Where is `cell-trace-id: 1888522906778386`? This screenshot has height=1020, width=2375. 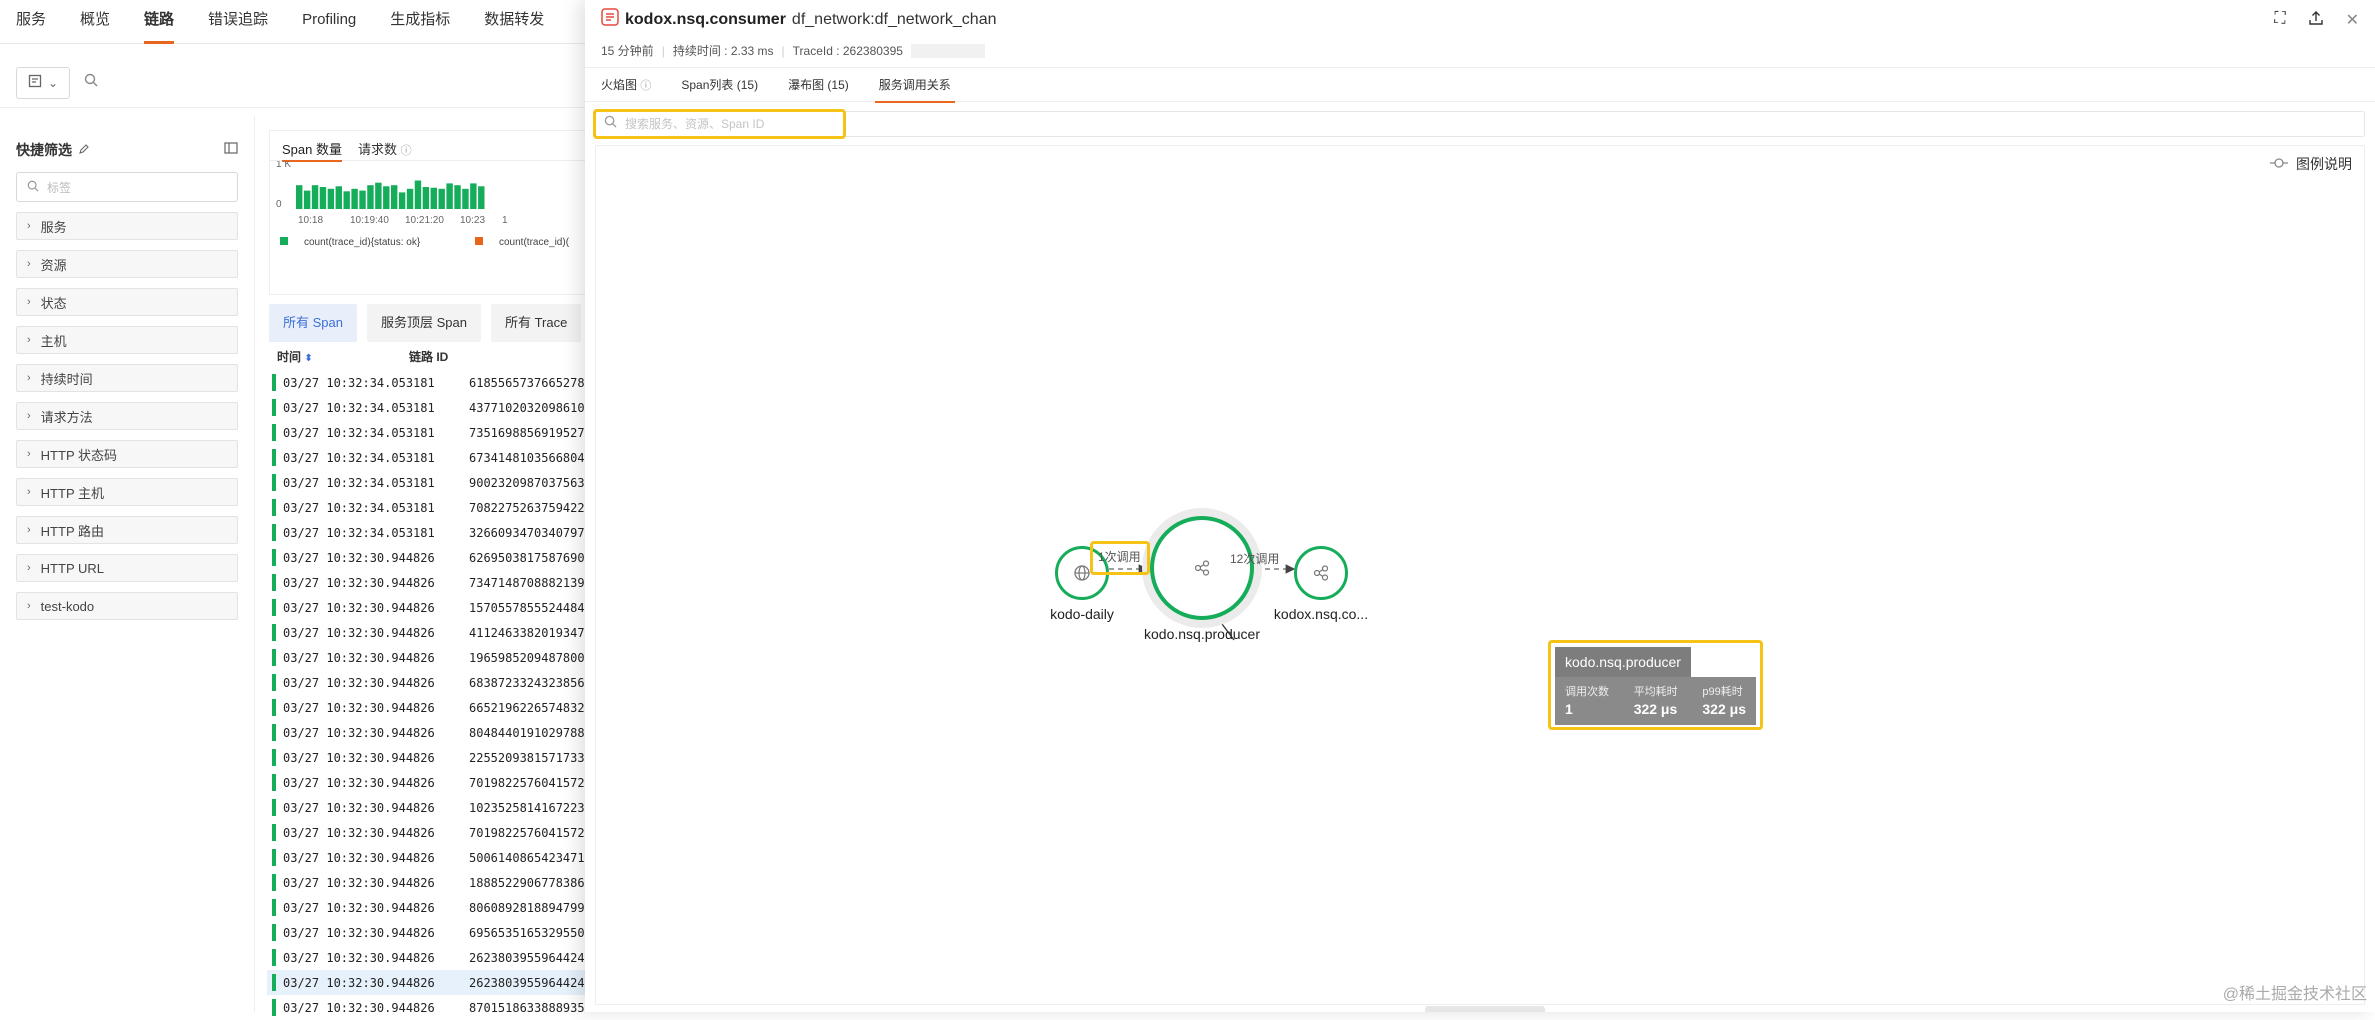 cell-trace-id: 1888522906778386 is located at coordinates (527, 882).